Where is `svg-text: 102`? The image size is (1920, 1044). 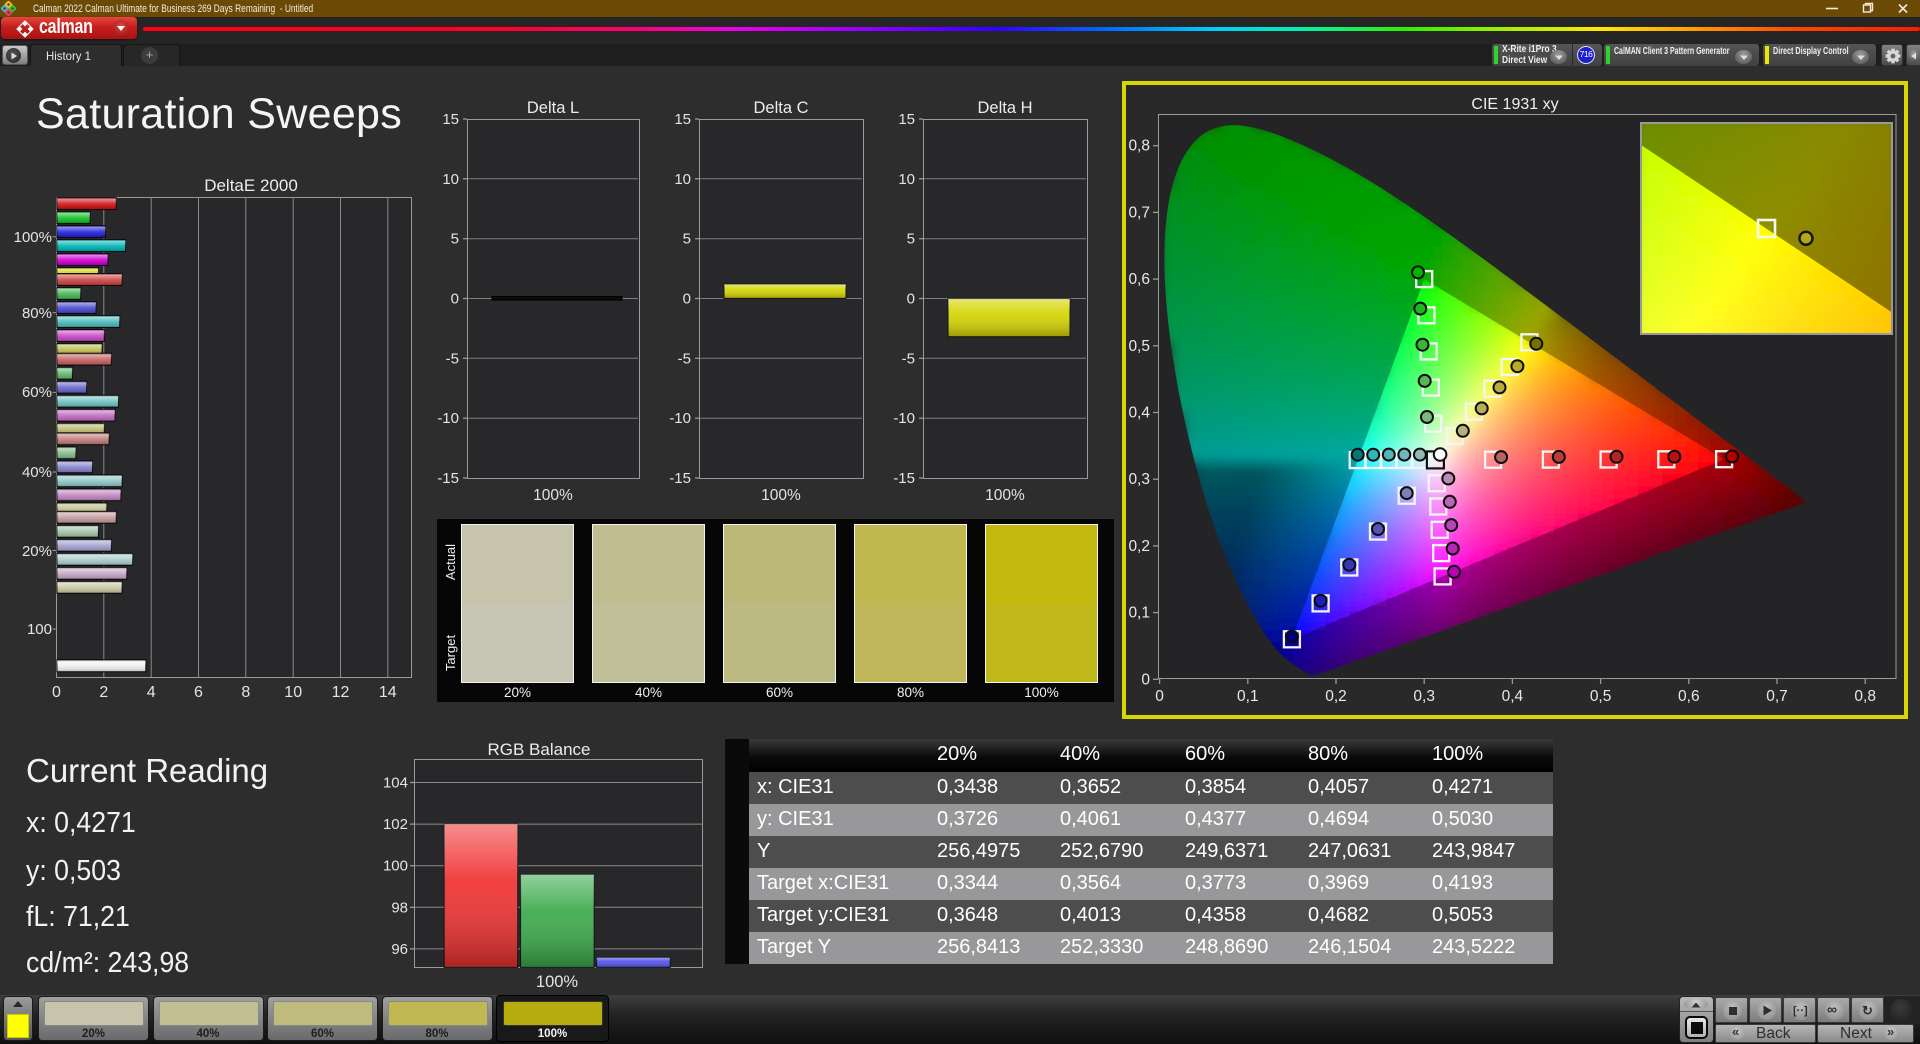 svg-text: 102 is located at coordinates (395, 824).